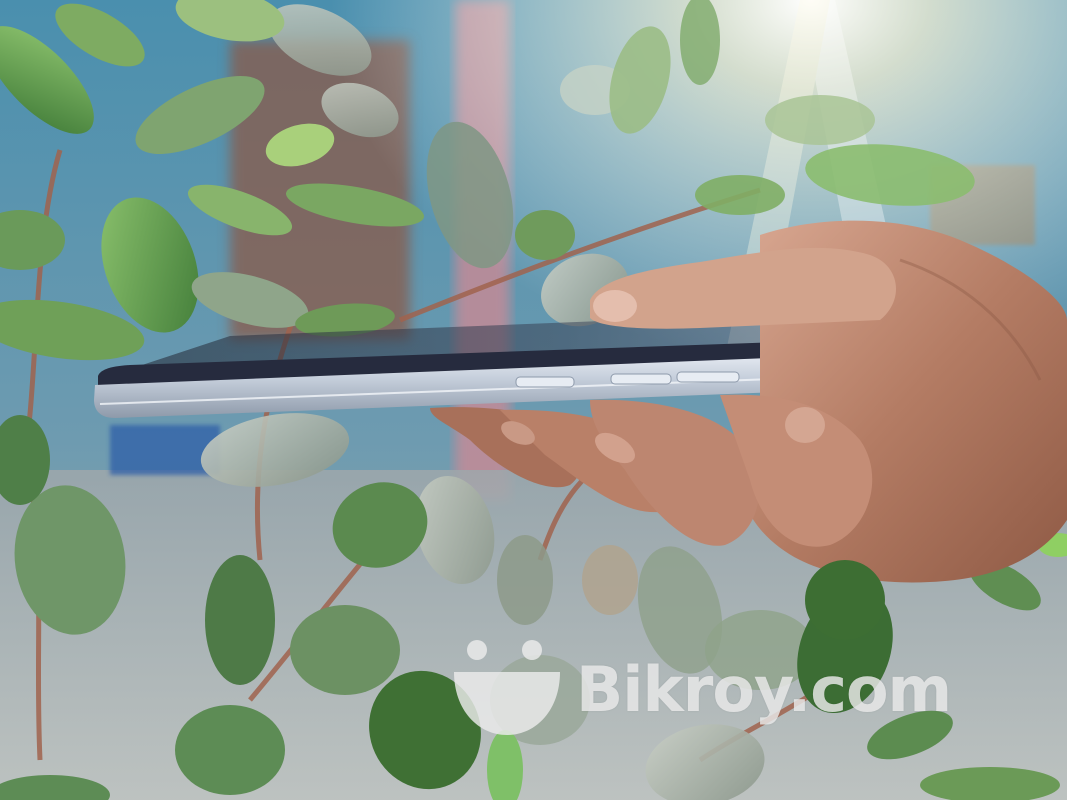  What do you see at coordinates (708, 377) in the screenshot?
I see `volume-down-button` at bounding box center [708, 377].